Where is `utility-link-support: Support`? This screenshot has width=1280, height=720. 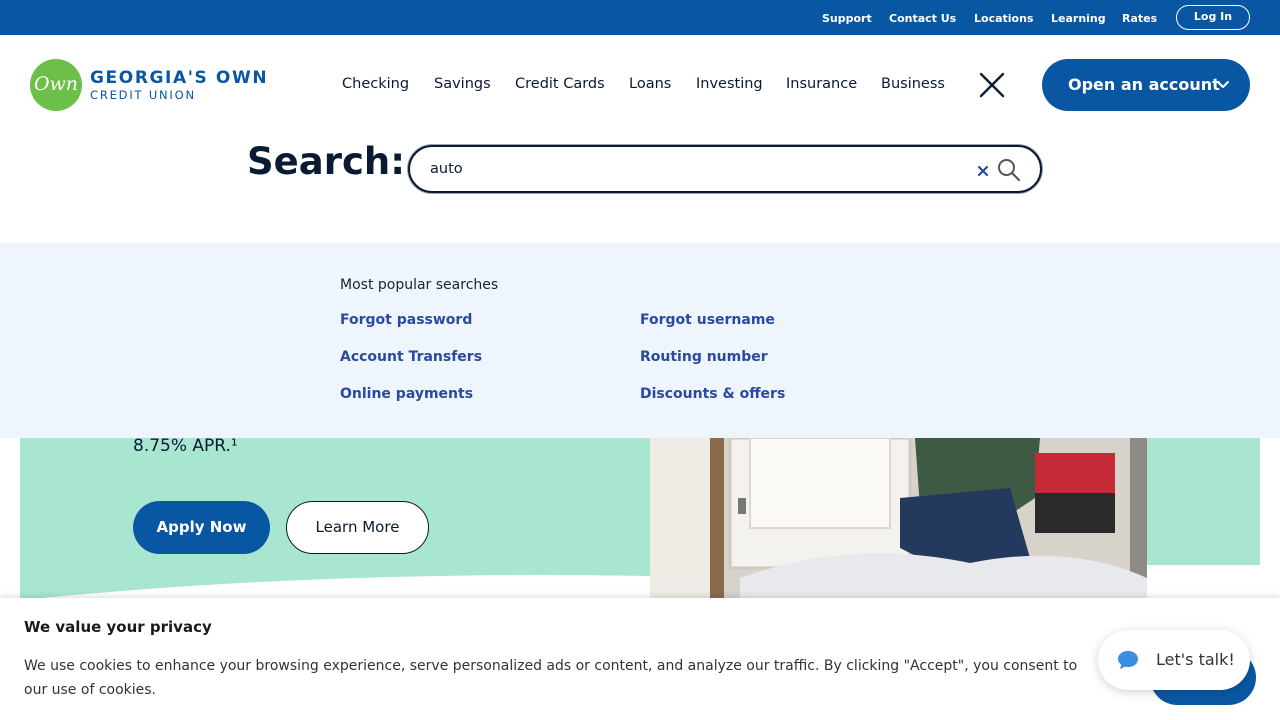 utility-link-support: Support is located at coordinates (847, 18).